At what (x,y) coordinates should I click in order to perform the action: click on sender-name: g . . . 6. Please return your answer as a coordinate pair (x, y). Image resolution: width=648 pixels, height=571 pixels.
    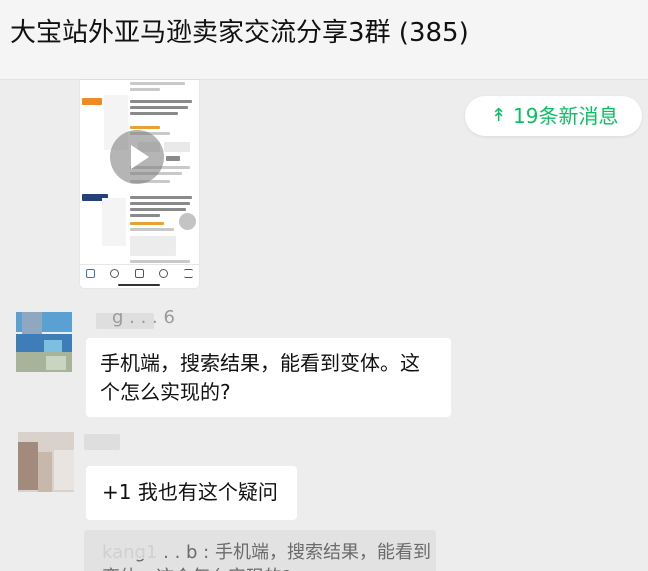
    Looking at the image, I should click on (143, 317).